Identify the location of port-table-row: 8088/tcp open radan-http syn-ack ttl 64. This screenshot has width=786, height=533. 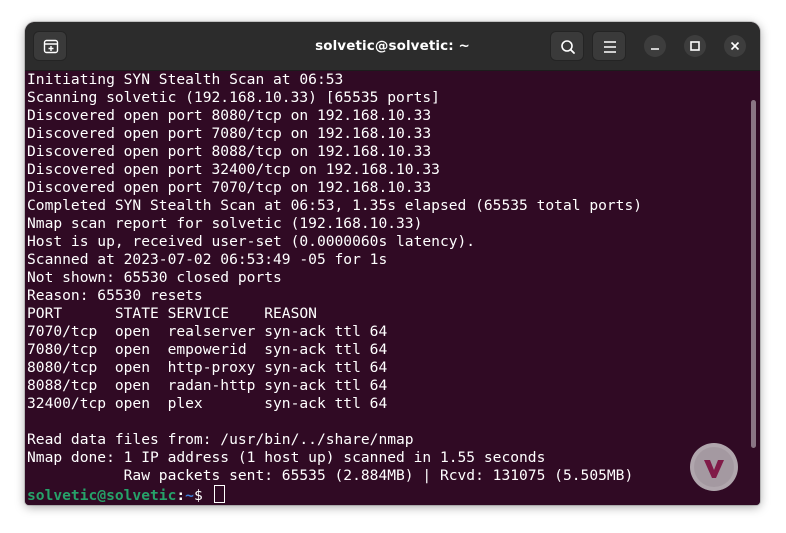
(207, 385).